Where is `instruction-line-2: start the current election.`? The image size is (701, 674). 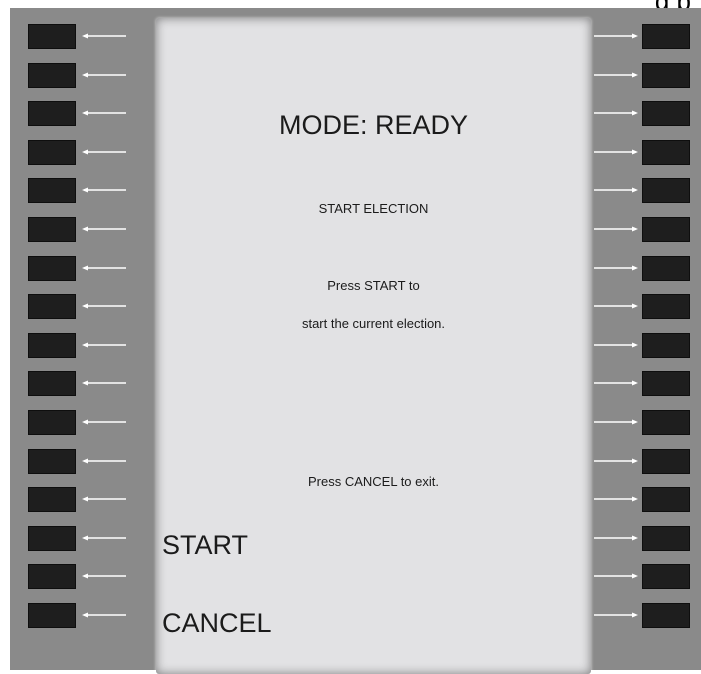 instruction-line-2: start the current election. is located at coordinates (373, 323).